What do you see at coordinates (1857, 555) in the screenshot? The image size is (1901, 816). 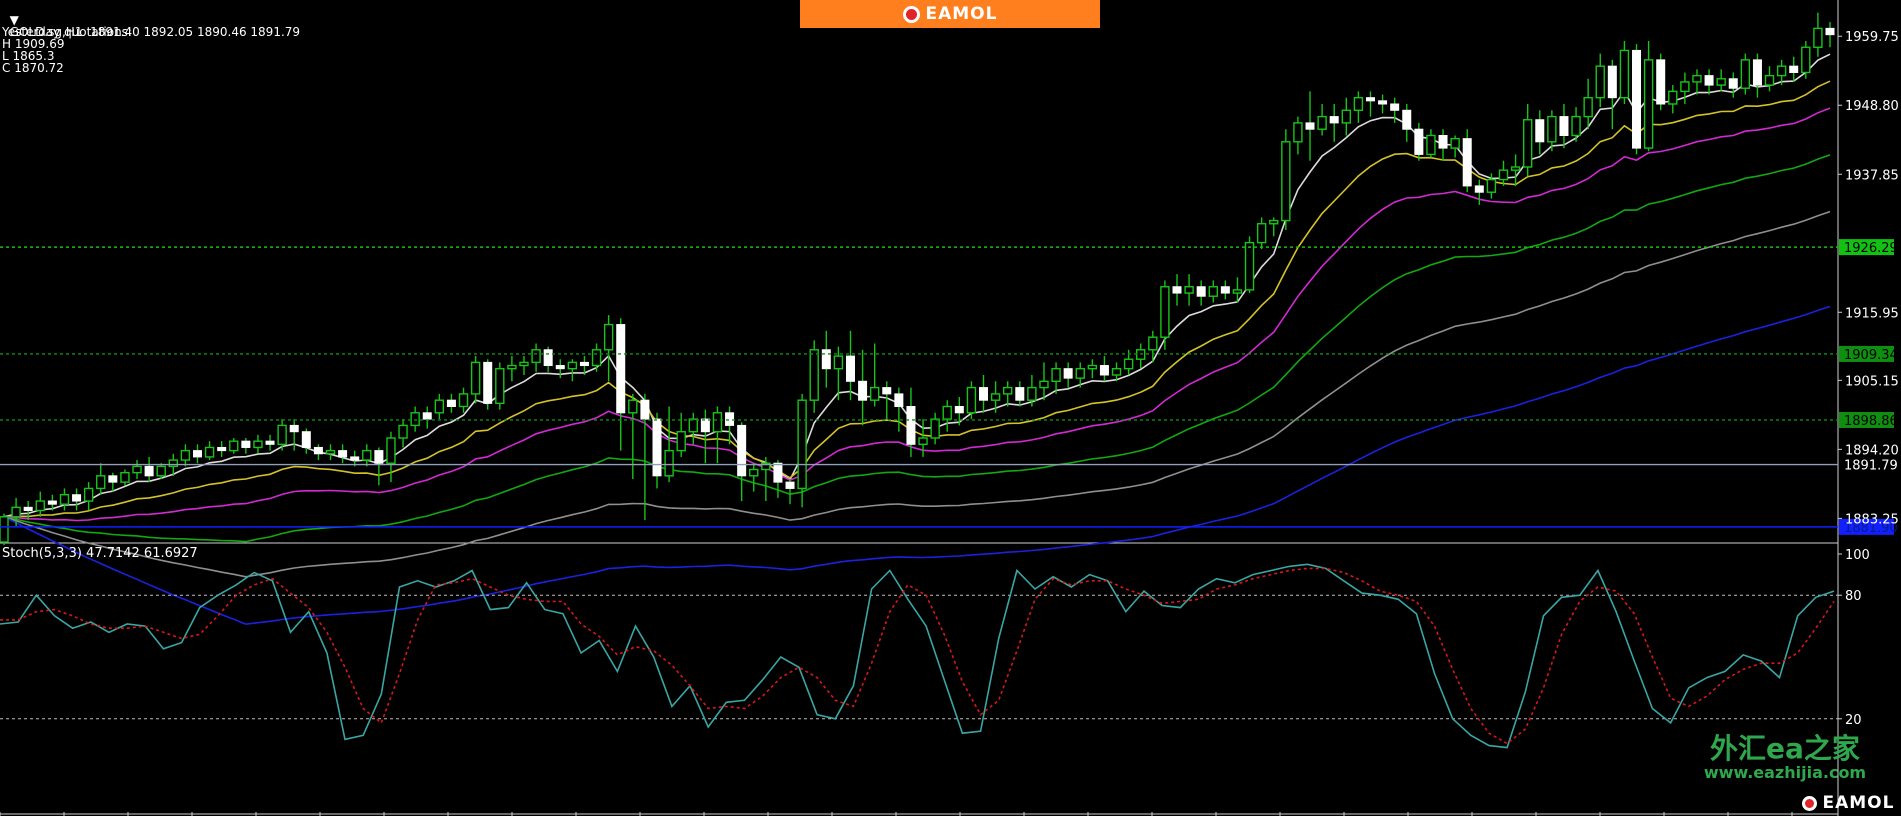 I see `stoch-axis-label: 100` at bounding box center [1857, 555].